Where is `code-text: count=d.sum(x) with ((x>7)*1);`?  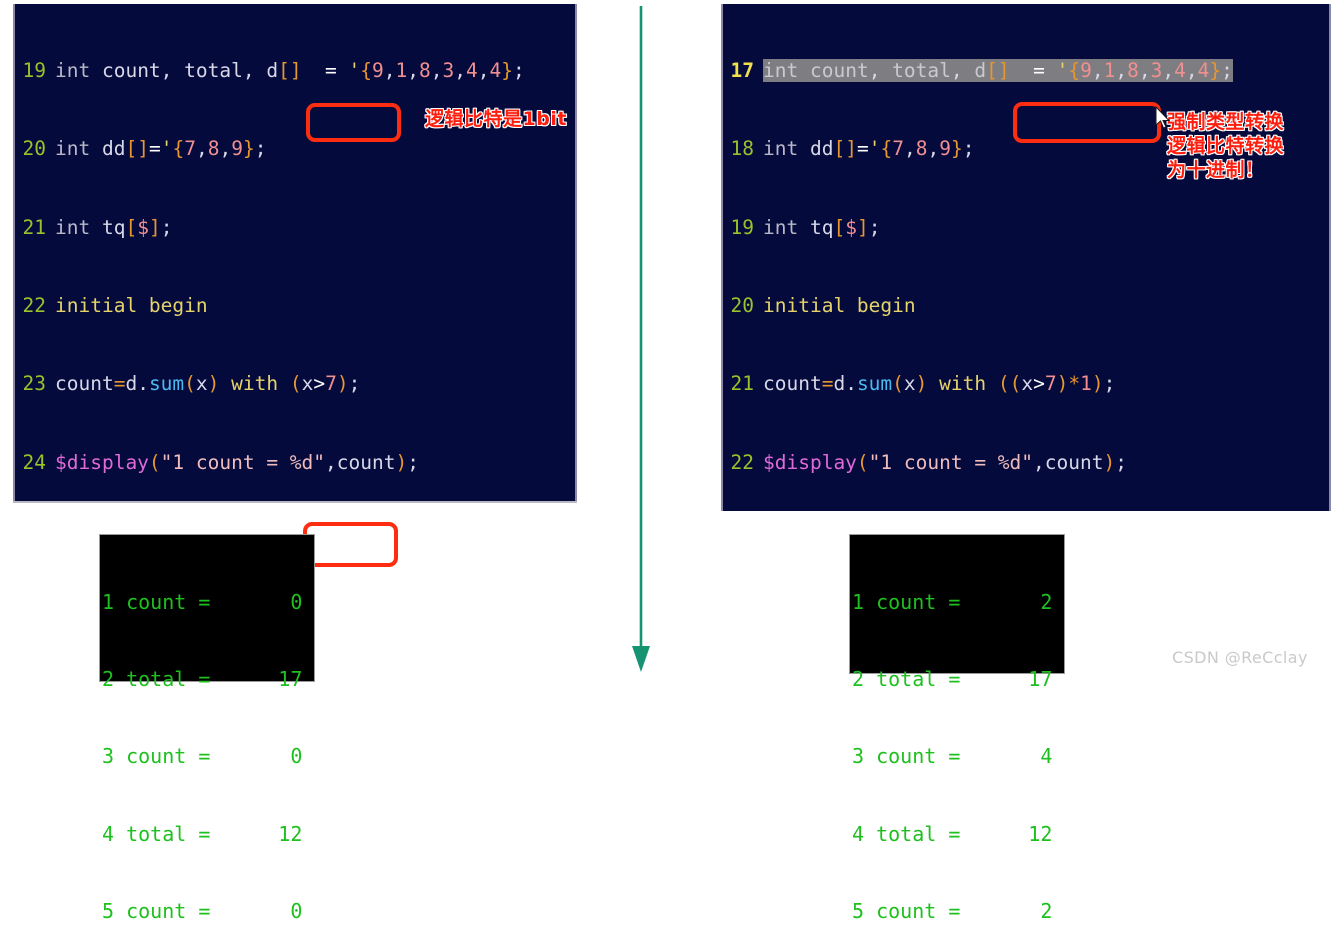
code-text: count=d.sum(x) with ((x>7)*1); is located at coordinates (939, 384).